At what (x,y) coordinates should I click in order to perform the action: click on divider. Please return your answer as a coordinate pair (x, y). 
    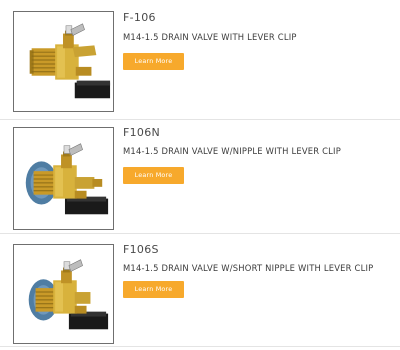
    Looking at the image, I should click on (200, 346).